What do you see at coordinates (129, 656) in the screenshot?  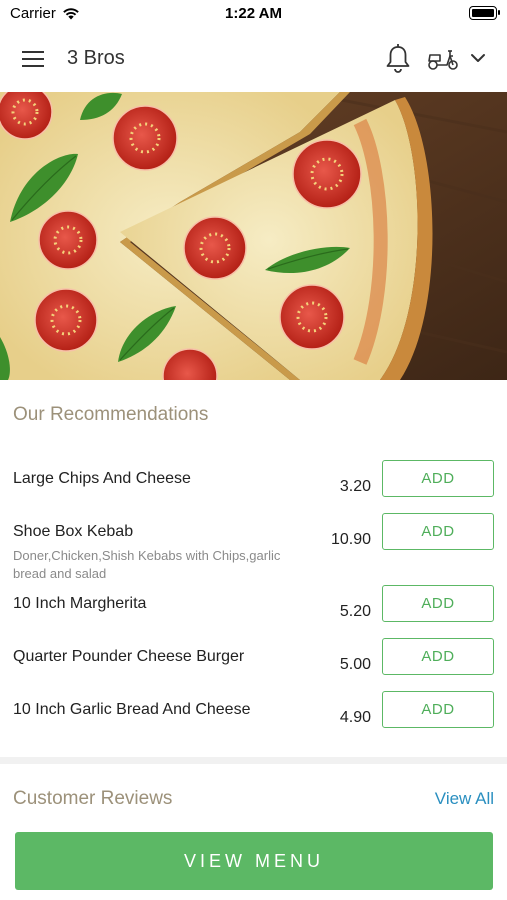 I see `item-name: Quarter Pounder Cheese Burger` at bounding box center [129, 656].